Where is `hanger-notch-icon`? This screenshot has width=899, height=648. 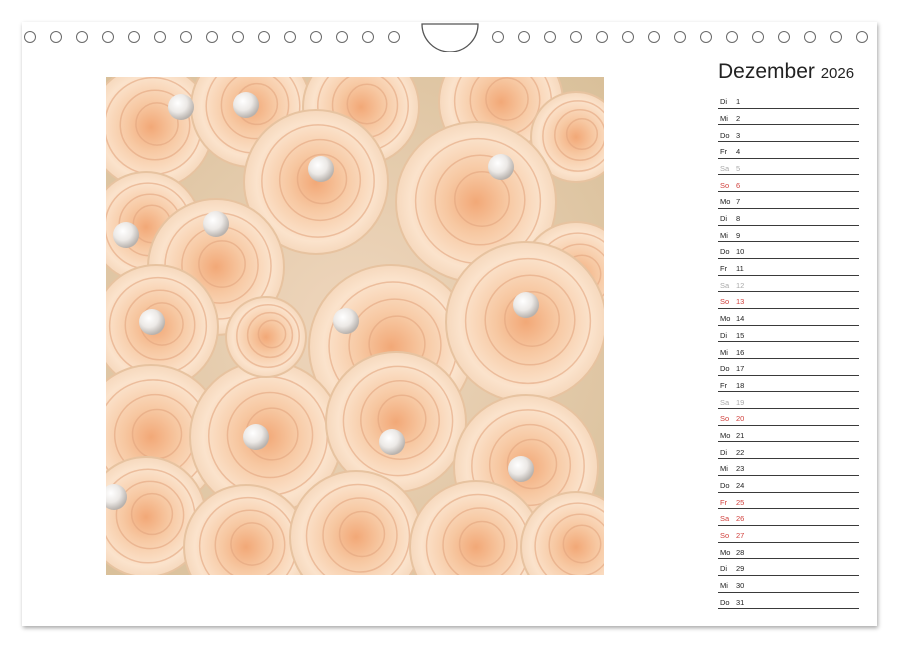
hanger-notch-icon is located at coordinates (450, 37).